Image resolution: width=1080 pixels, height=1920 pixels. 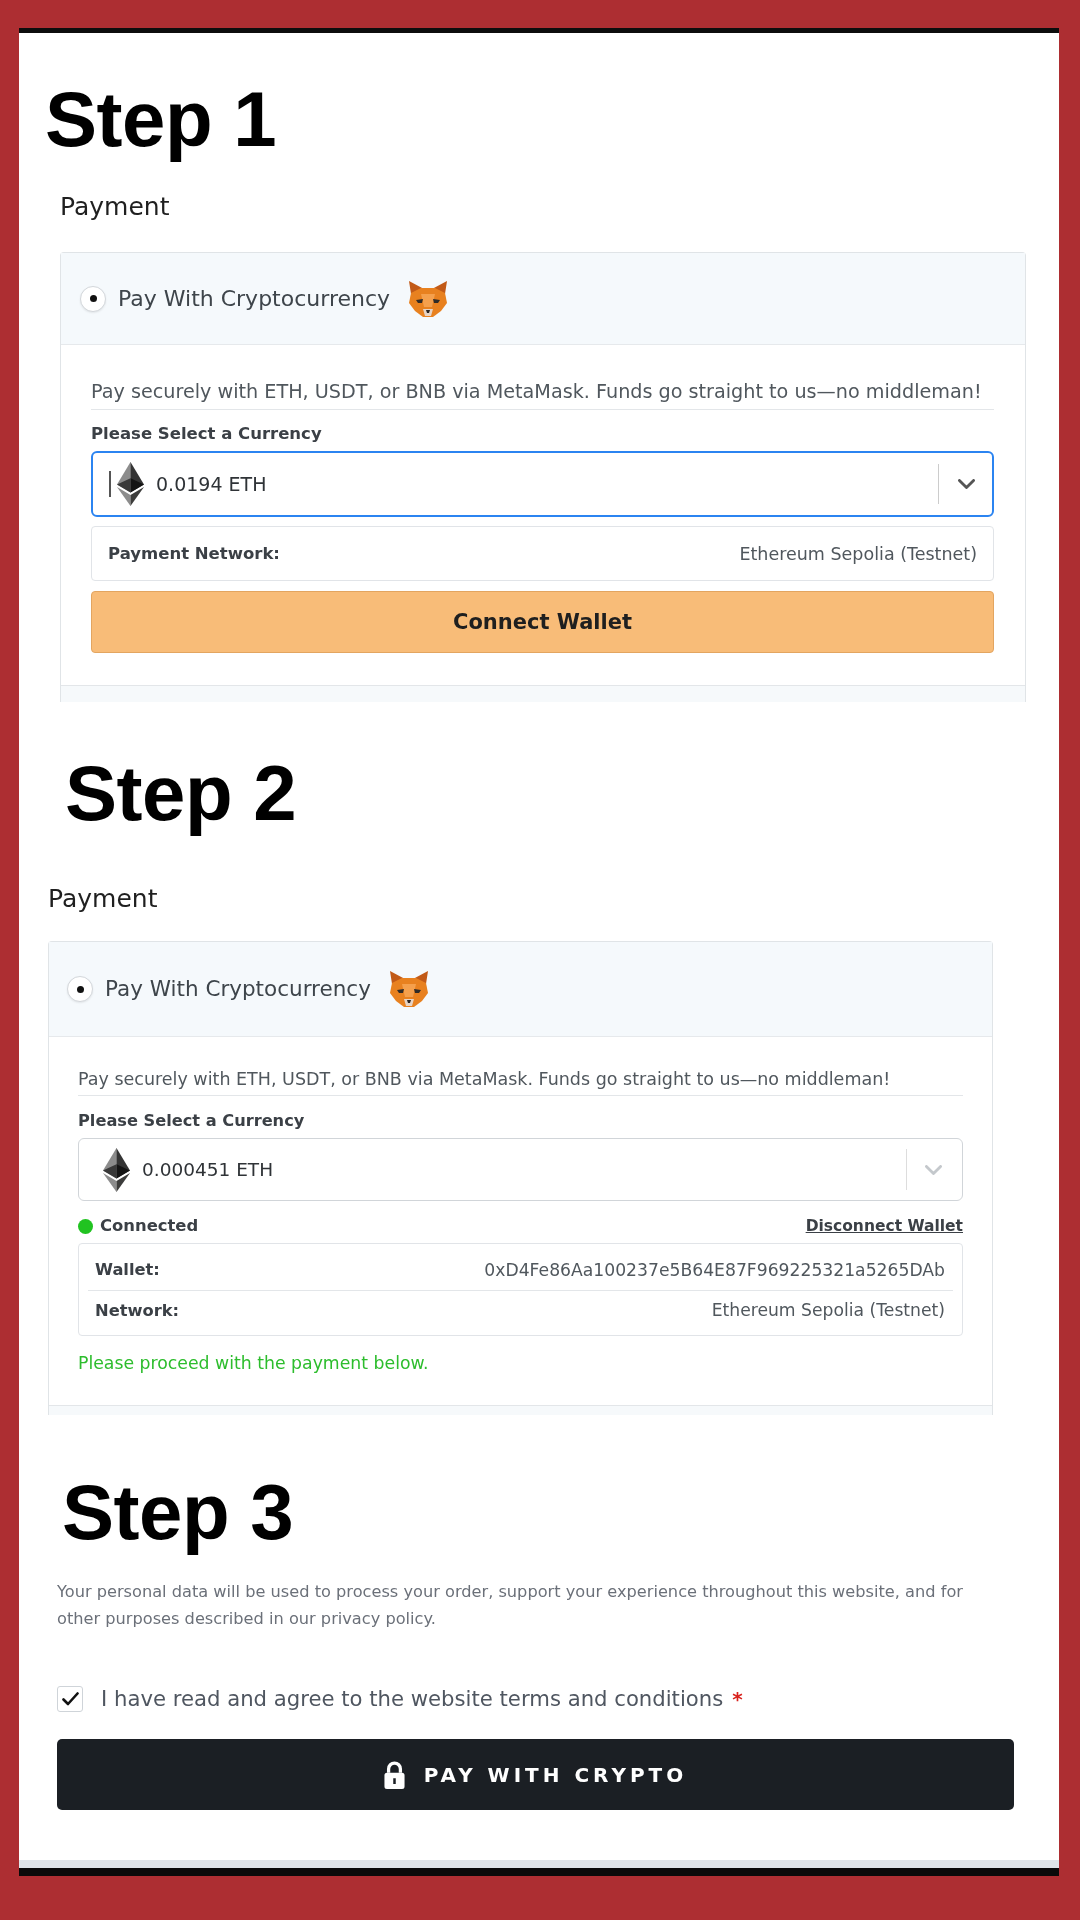 I want to click on connect-wallet-button: Connect Wallet, so click(x=542, y=622).